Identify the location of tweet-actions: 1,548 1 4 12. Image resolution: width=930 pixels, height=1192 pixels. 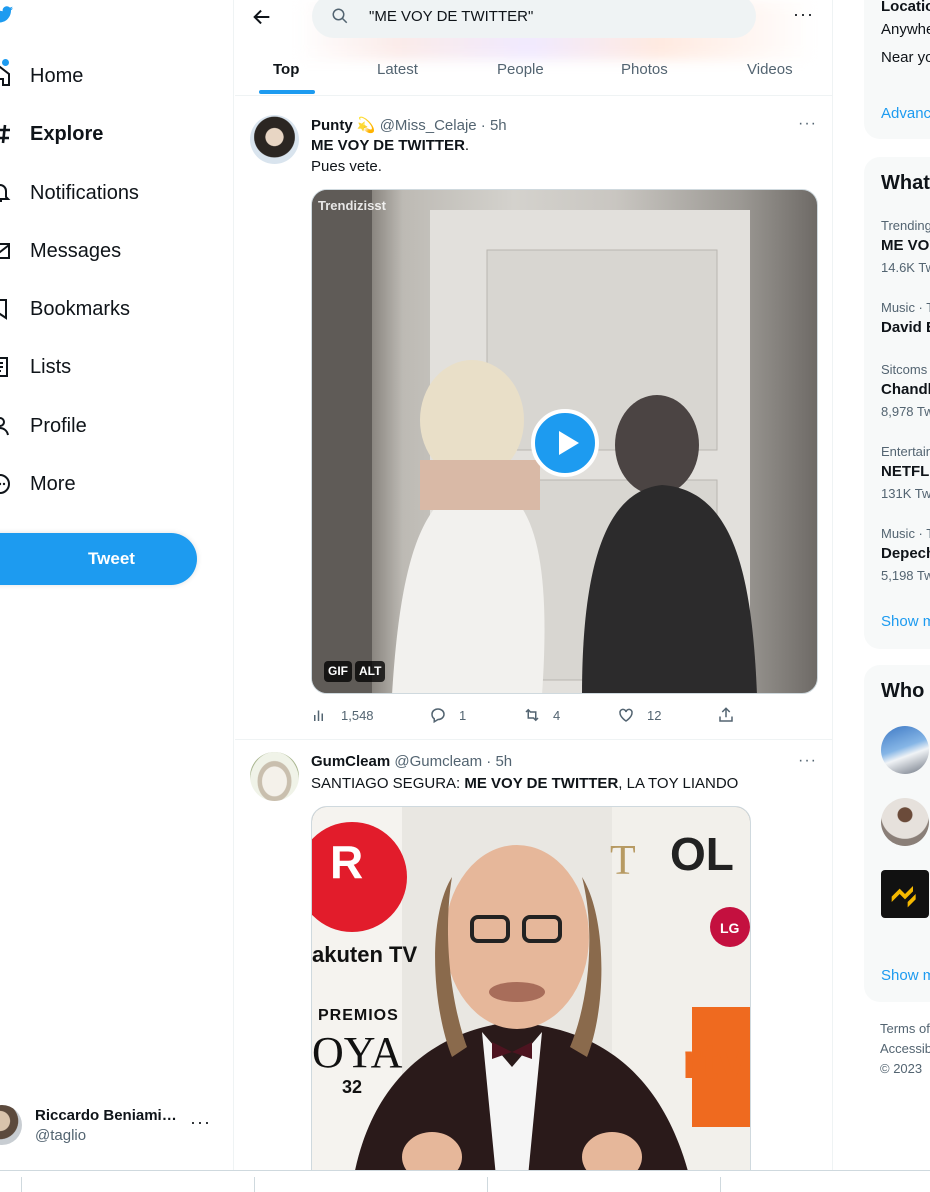
(531, 718).